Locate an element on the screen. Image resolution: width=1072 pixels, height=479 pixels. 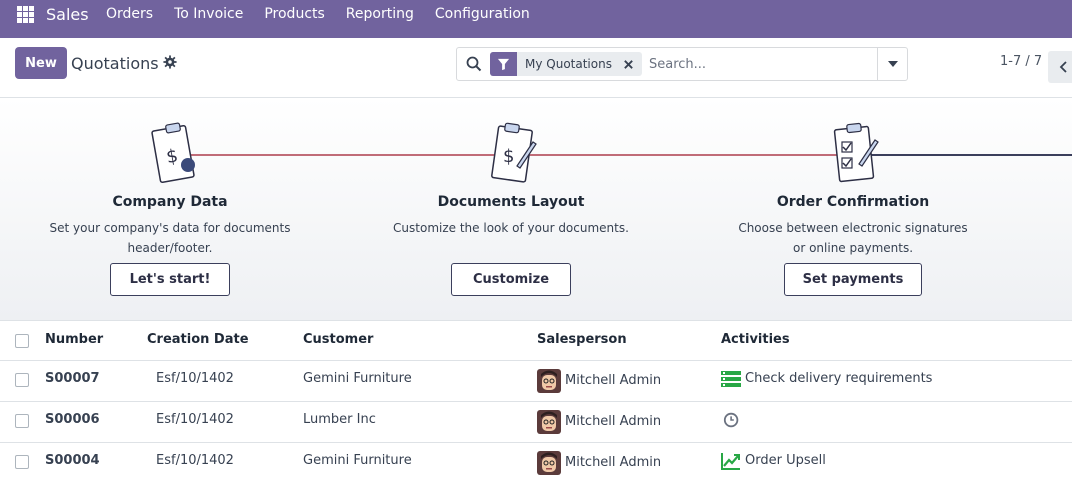
menu-item-configuration: Configuration is located at coordinates (482, 14).